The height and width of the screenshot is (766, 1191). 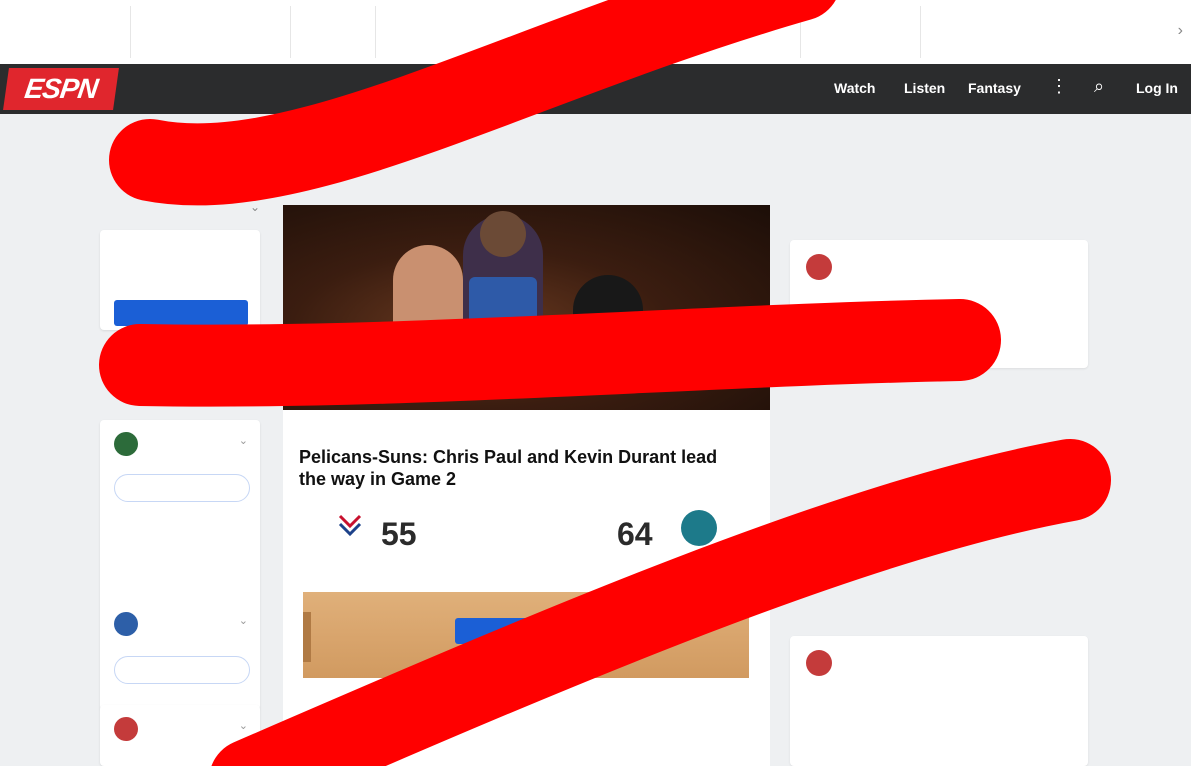 I want to click on signin-card, so click(x=180, y=280).